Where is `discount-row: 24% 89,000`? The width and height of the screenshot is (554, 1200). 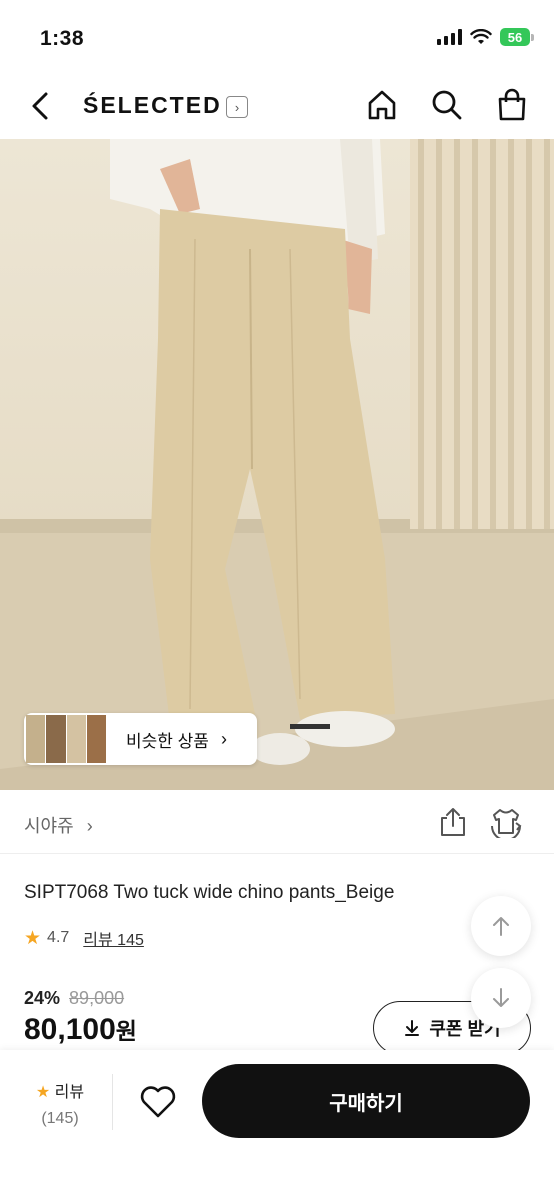
discount-row: 24% 89,000 is located at coordinates (74, 998).